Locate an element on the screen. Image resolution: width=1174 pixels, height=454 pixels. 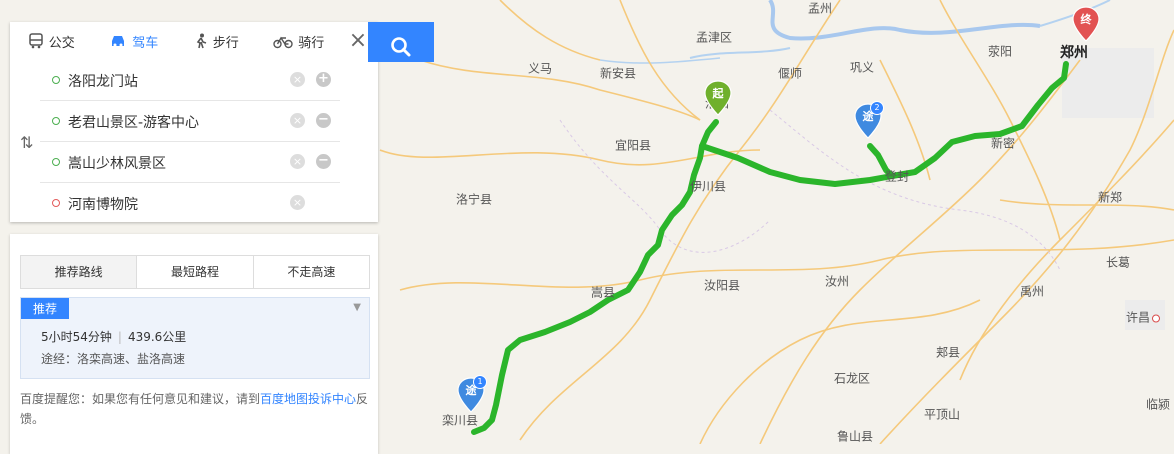
strategy-recommended: 推荐路线 is located at coordinates (79, 272).